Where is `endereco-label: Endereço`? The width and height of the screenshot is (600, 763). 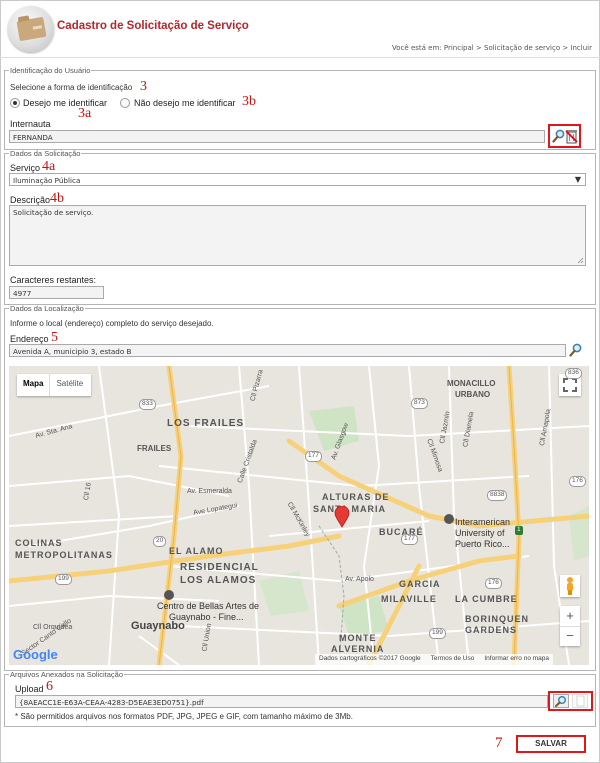 endereco-label: Endereço is located at coordinates (29, 339).